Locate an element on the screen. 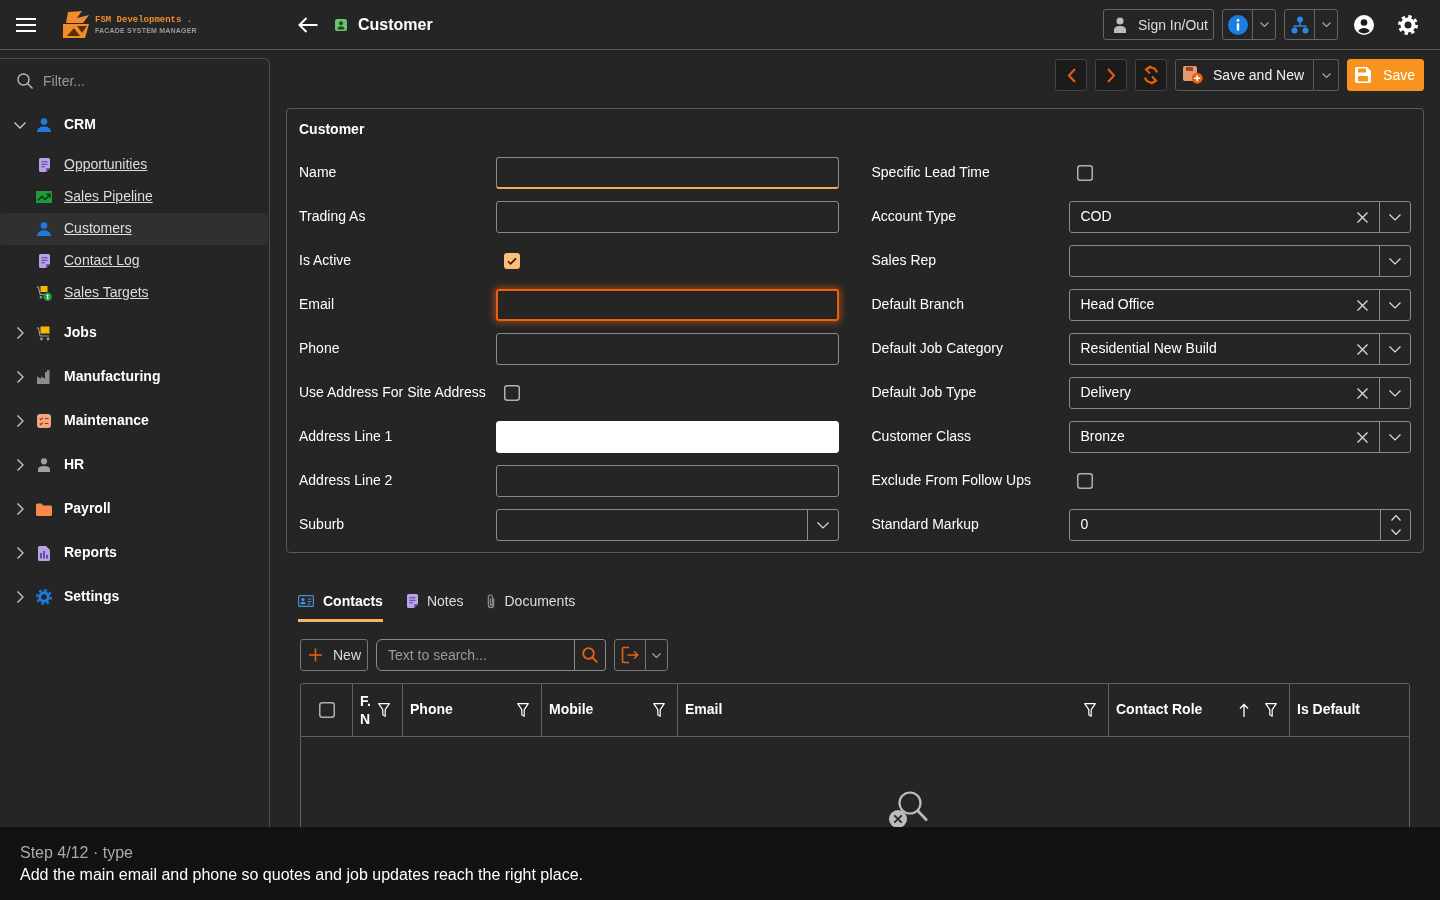 Image resolution: width=1440 pixels, height=900 pixels. hierarchy-icon is located at coordinates (1299, 24).